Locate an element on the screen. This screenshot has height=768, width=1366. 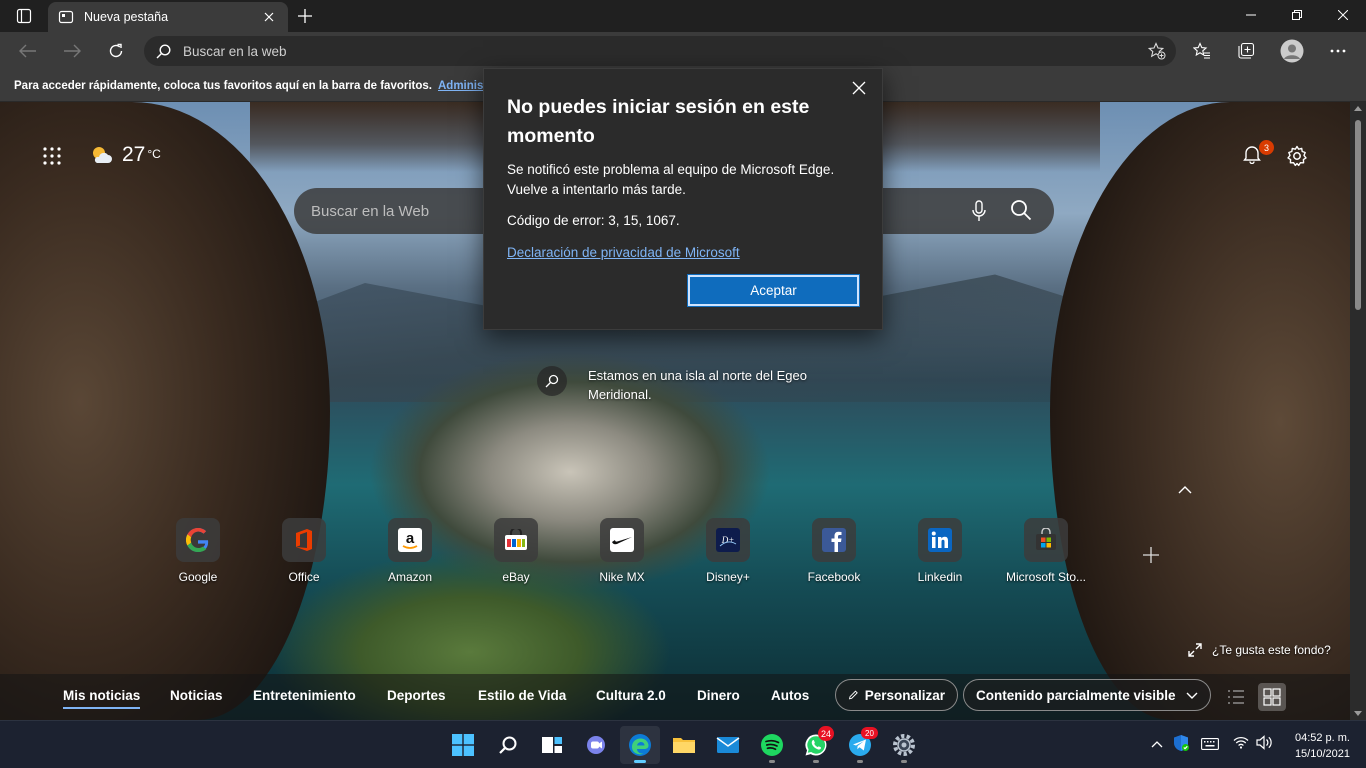
notifications-bell-icon: 3 is located at coordinates (1258, 153).